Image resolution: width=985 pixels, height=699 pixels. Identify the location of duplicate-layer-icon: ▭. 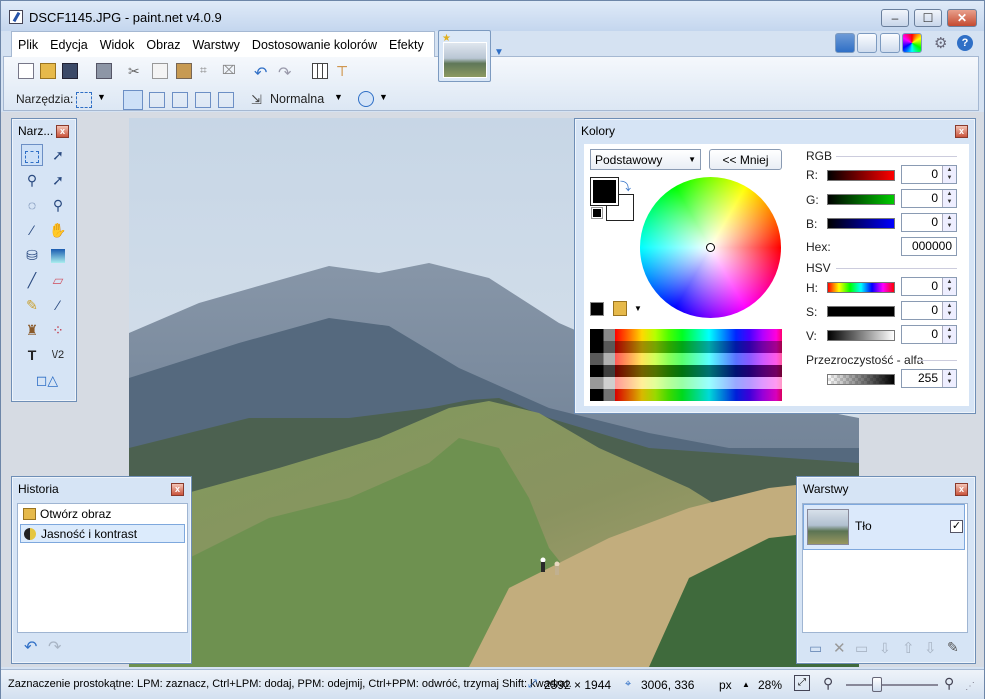
(861, 648).